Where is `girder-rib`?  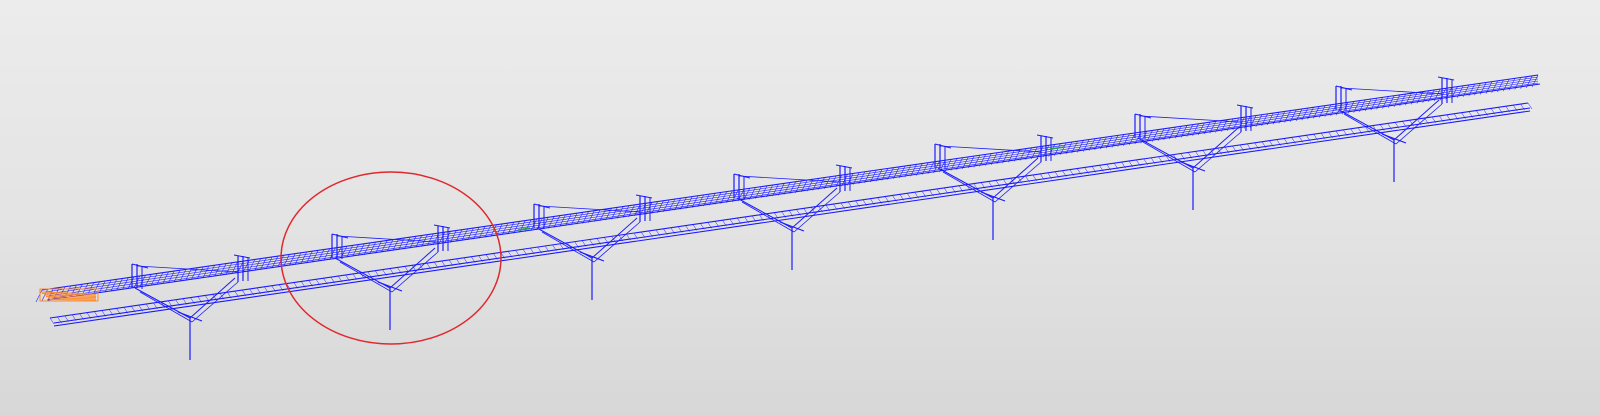 girder-rib is located at coordinates (52, 321).